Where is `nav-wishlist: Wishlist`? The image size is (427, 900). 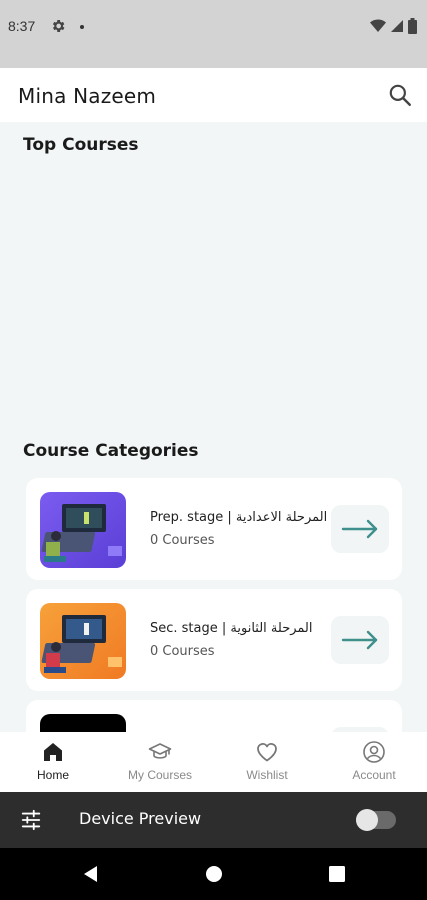 nav-wishlist: Wishlist is located at coordinates (267, 762).